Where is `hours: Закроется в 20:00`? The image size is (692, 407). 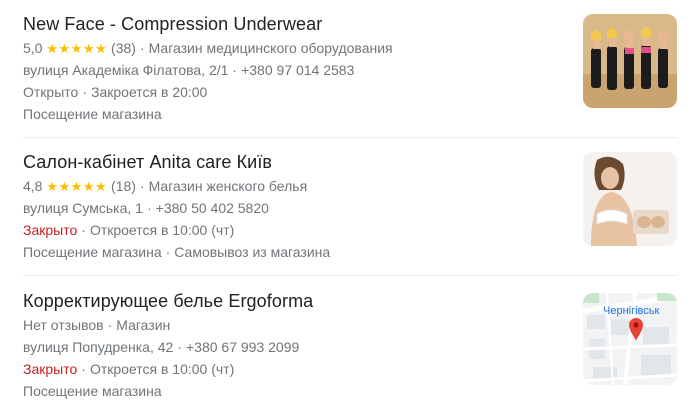
hours: Закроется в 20:00 is located at coordinates (149, 92).